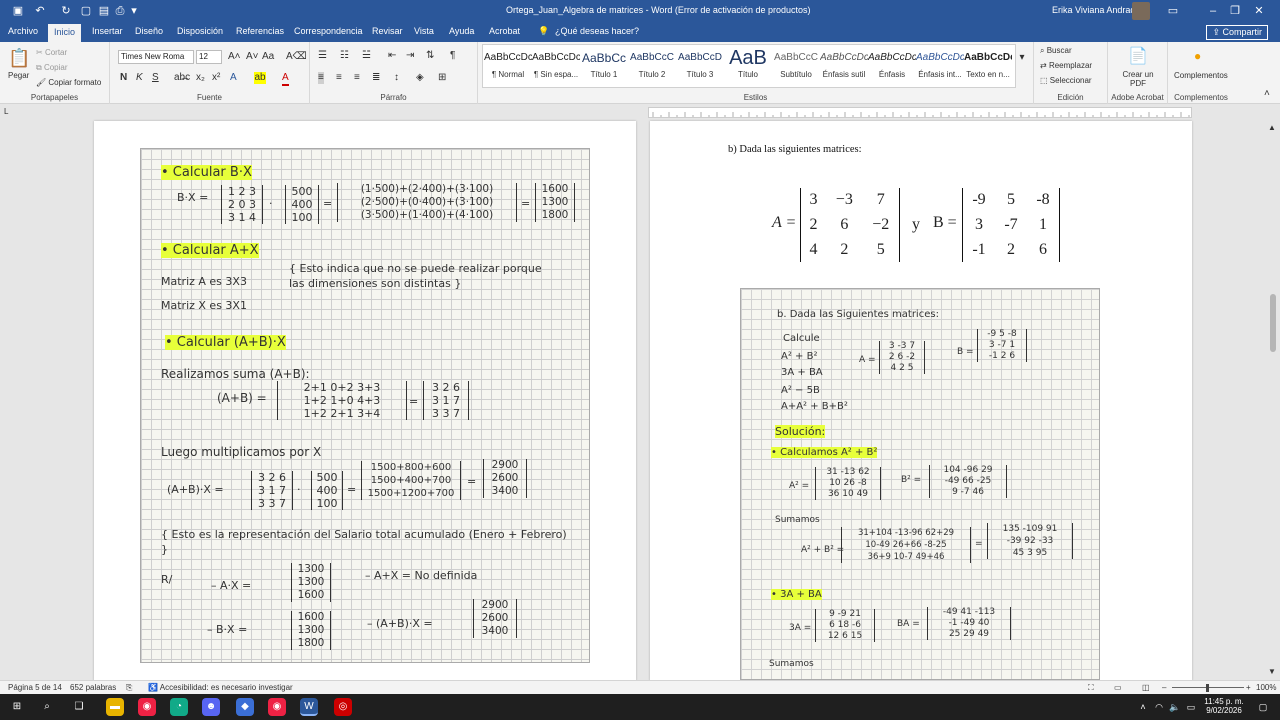  What do you see at coordinates (410, 56) in the screenshot?
I see `increase-indent-icon: ⇥` at bounding box center [410, 56].